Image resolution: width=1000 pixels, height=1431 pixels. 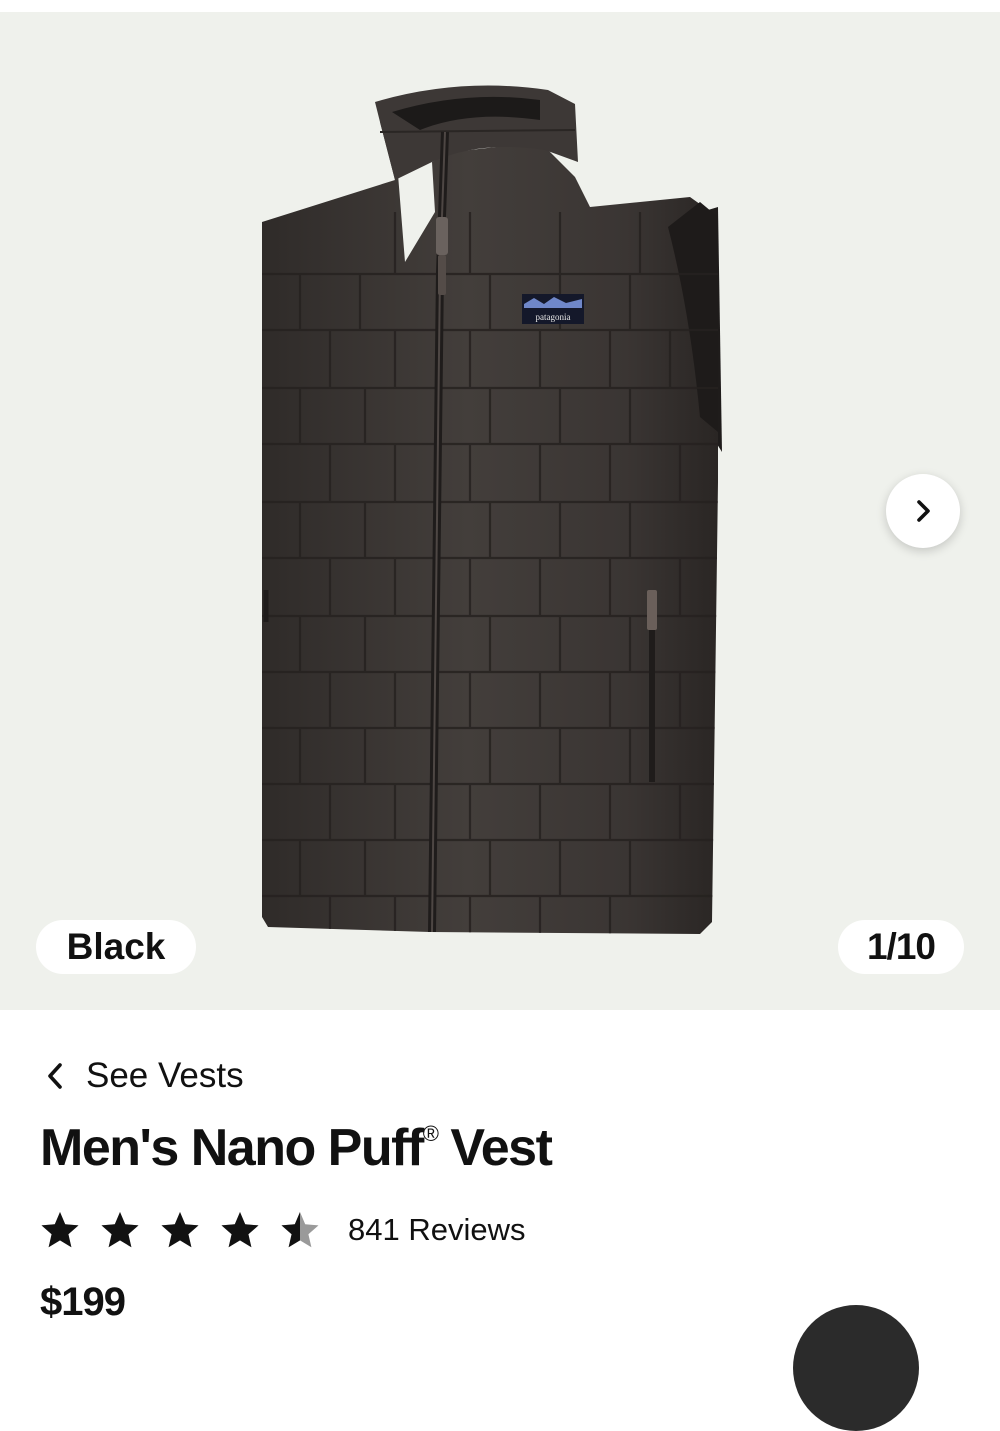 I want to click on next-image-button, so click(x=923, y=511).